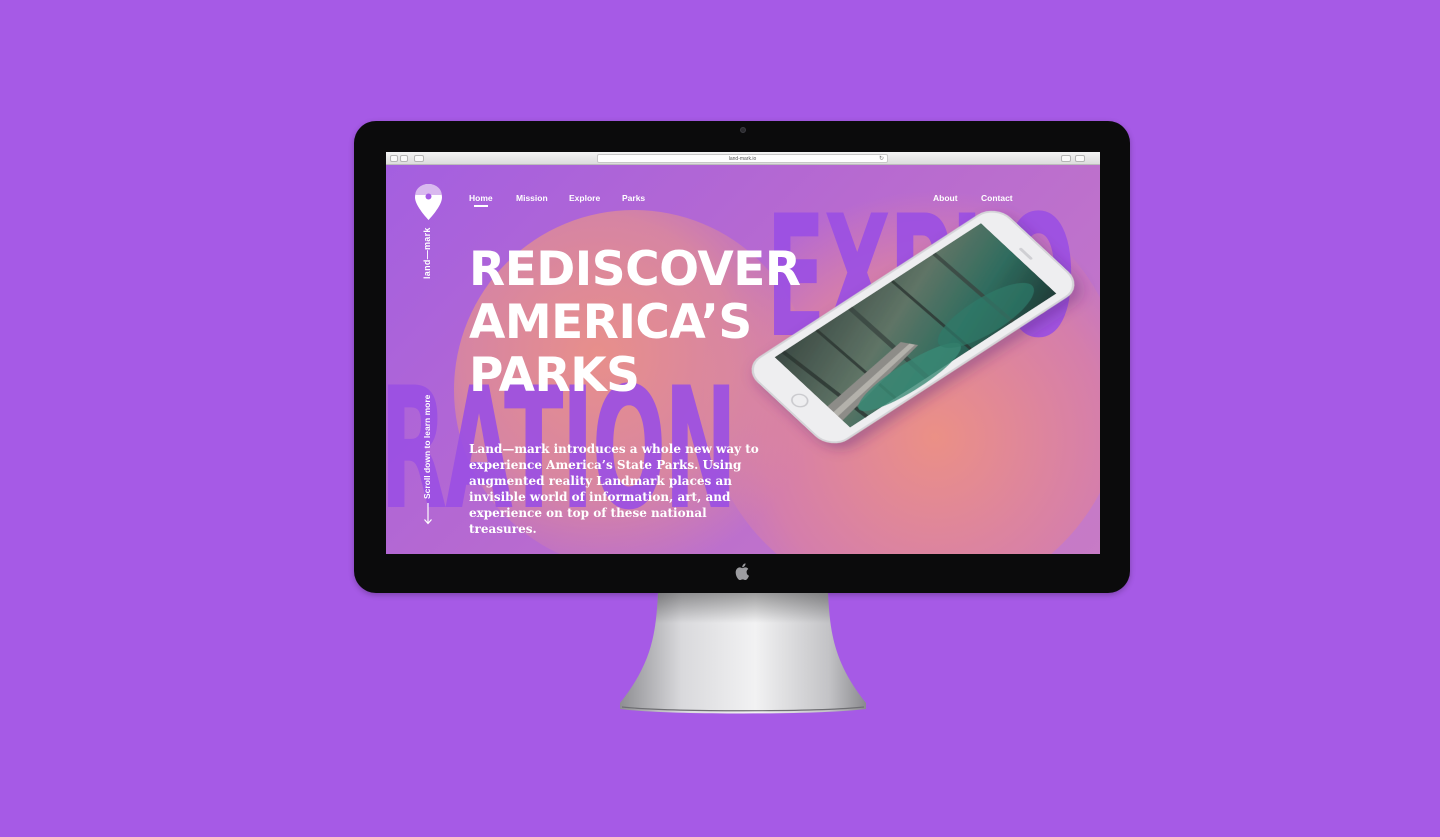  Describe the element at coordinates (997, 198) in the screenshot. I see `nav-contact: Contact` at that location.